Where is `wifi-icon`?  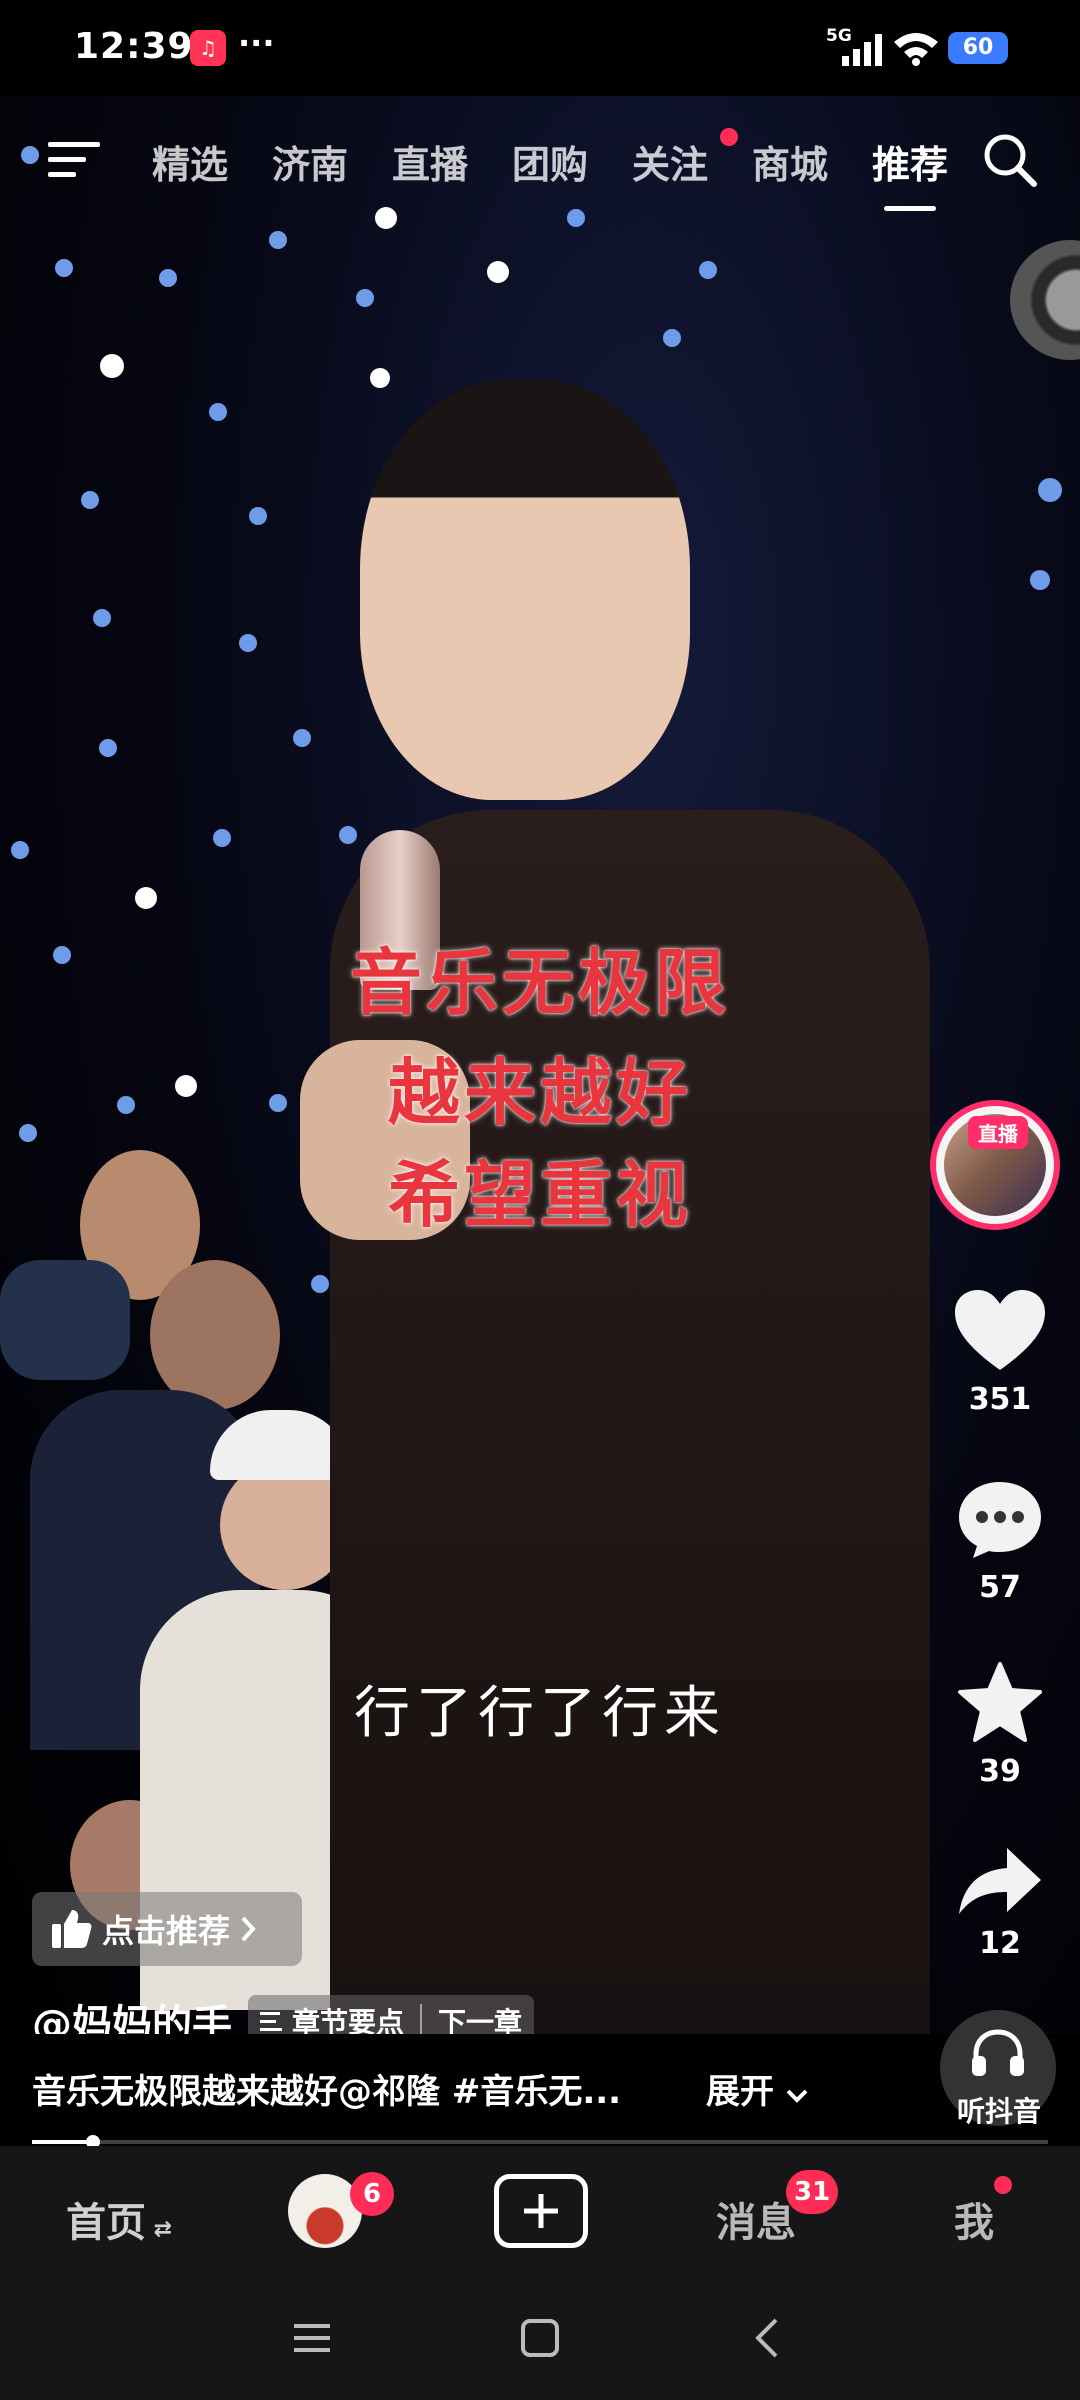
wifi-icon is located at coordinates (916, 49).